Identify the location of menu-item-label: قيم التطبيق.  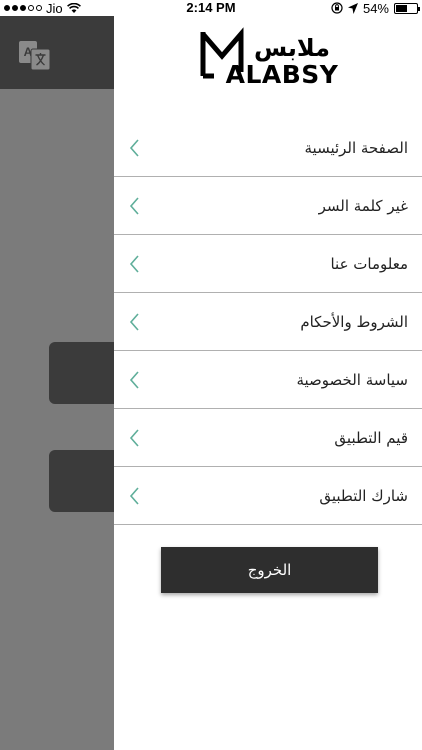
(371, 437).